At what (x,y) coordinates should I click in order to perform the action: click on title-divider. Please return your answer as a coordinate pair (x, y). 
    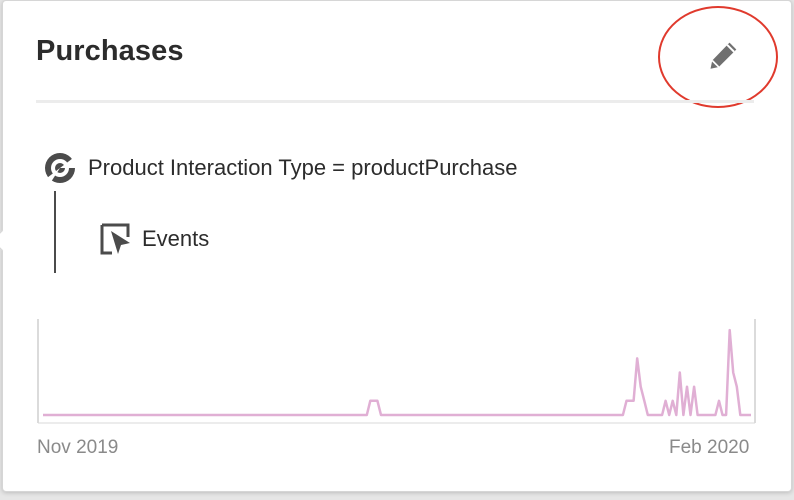
    Looking at the image, I should click on (395, 101).